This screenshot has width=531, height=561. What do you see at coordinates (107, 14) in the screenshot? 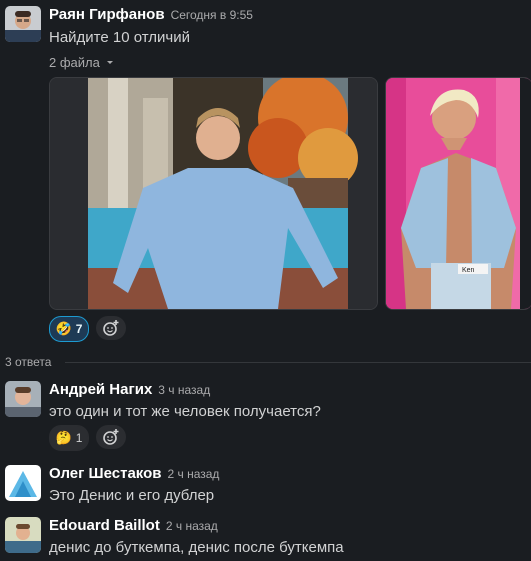
I see `author-name: Раян Гирфанов` at bounding box center [107, 14].